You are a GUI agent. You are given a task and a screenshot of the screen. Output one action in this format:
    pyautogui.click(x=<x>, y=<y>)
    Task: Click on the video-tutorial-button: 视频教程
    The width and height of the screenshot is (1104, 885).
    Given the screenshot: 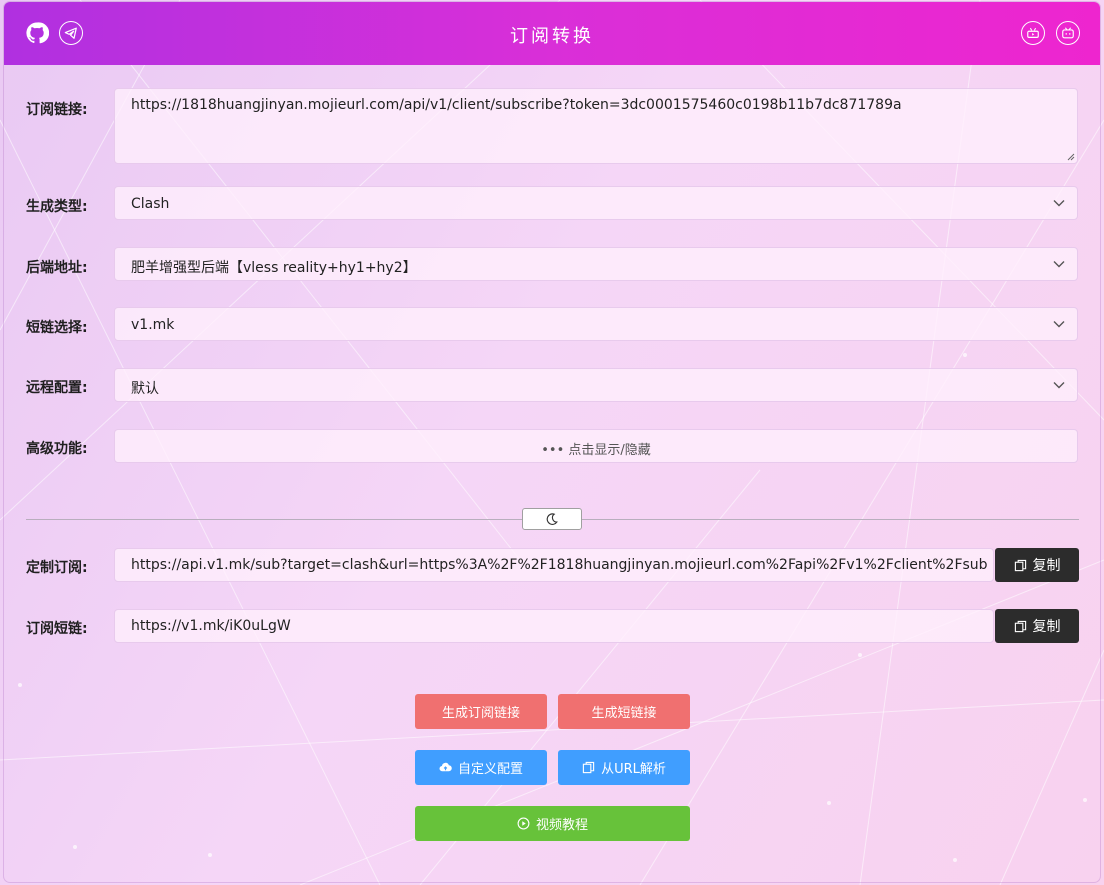 What is the action you would take?
    pyautogui.click(x=552, y=823)
    